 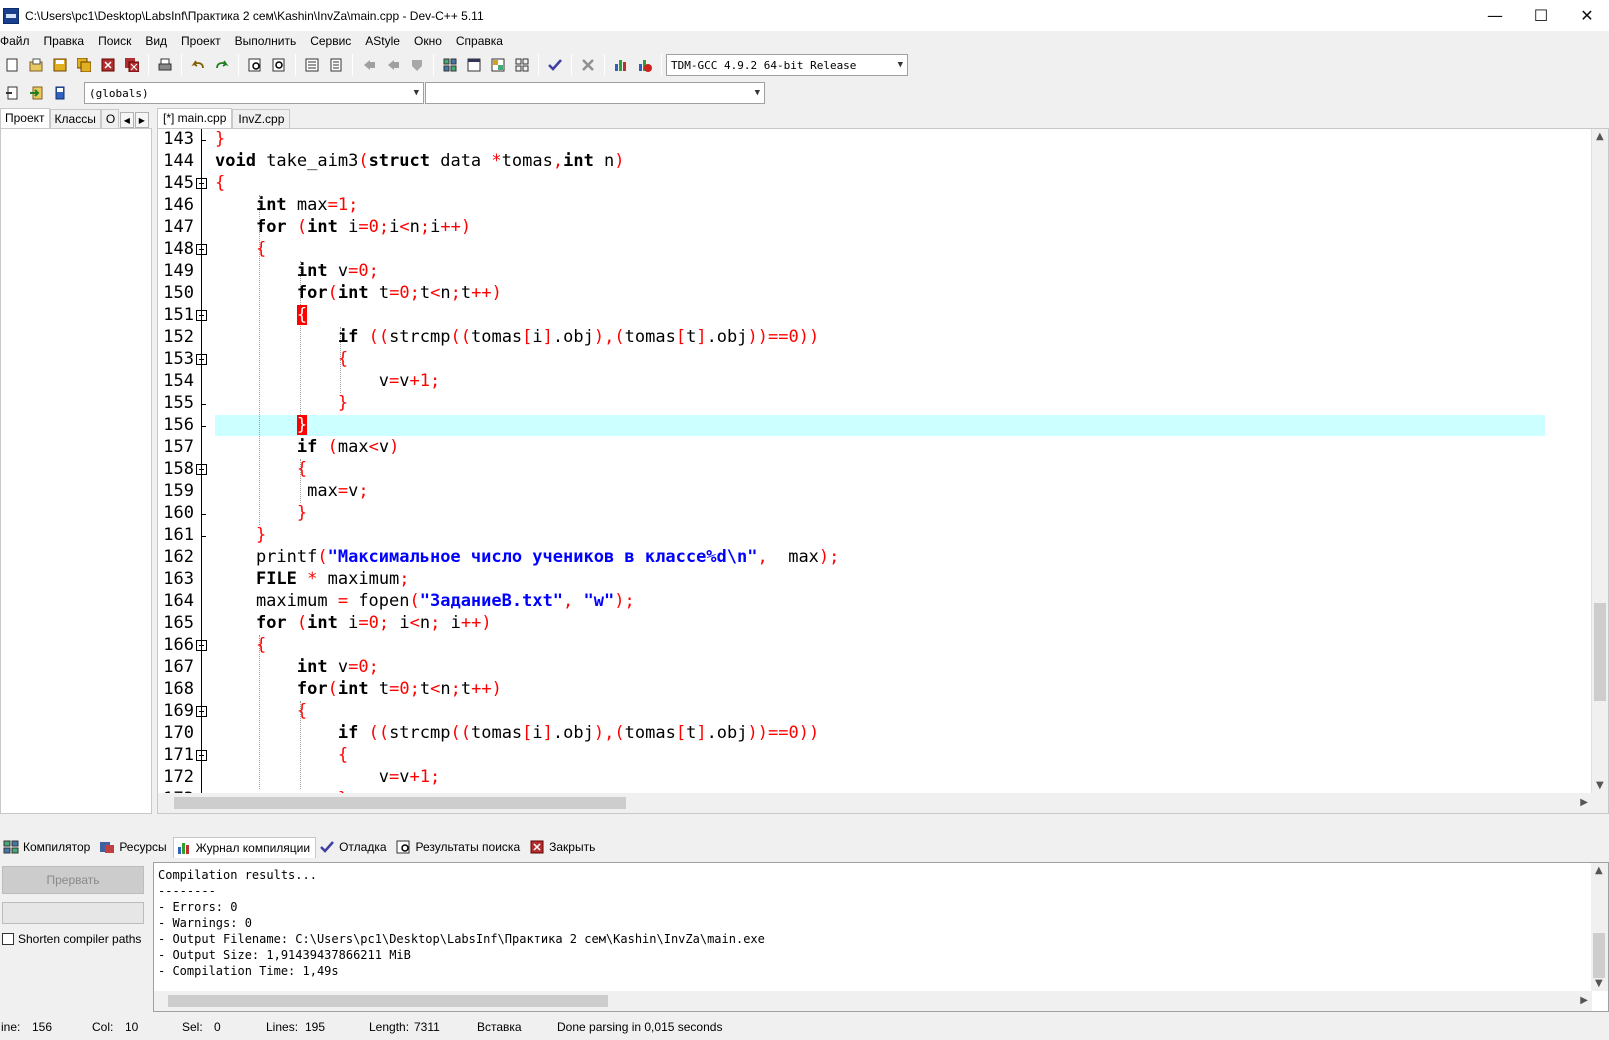 I want to click on editor-vertical-scroll-thumb, so click(x=1600, y=652).